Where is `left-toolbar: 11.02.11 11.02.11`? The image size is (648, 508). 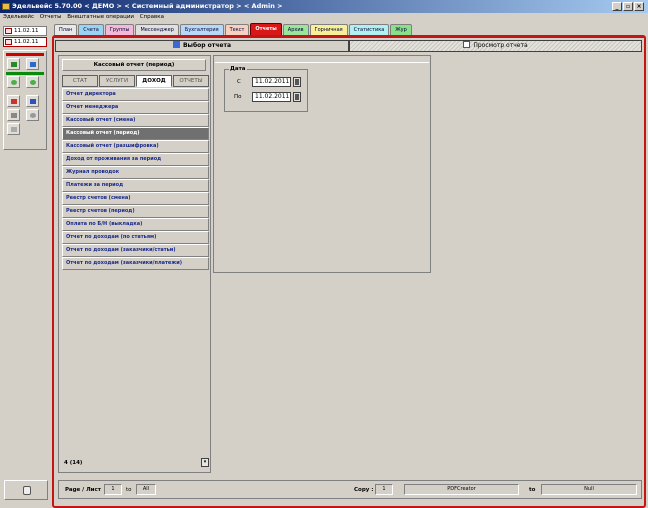 left-toolbar: 11.02.11 11.02.11 is located at coordinates (26, 87).